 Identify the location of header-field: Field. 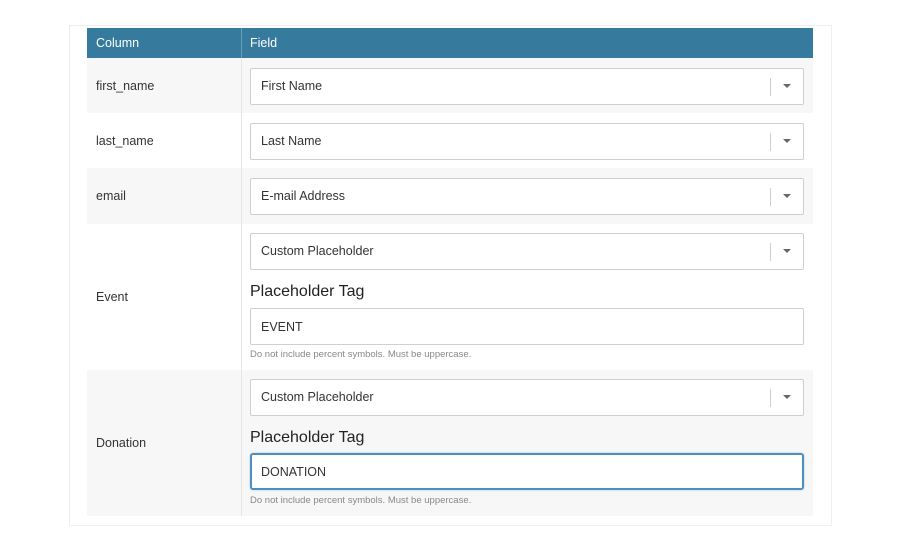
(264, 43).